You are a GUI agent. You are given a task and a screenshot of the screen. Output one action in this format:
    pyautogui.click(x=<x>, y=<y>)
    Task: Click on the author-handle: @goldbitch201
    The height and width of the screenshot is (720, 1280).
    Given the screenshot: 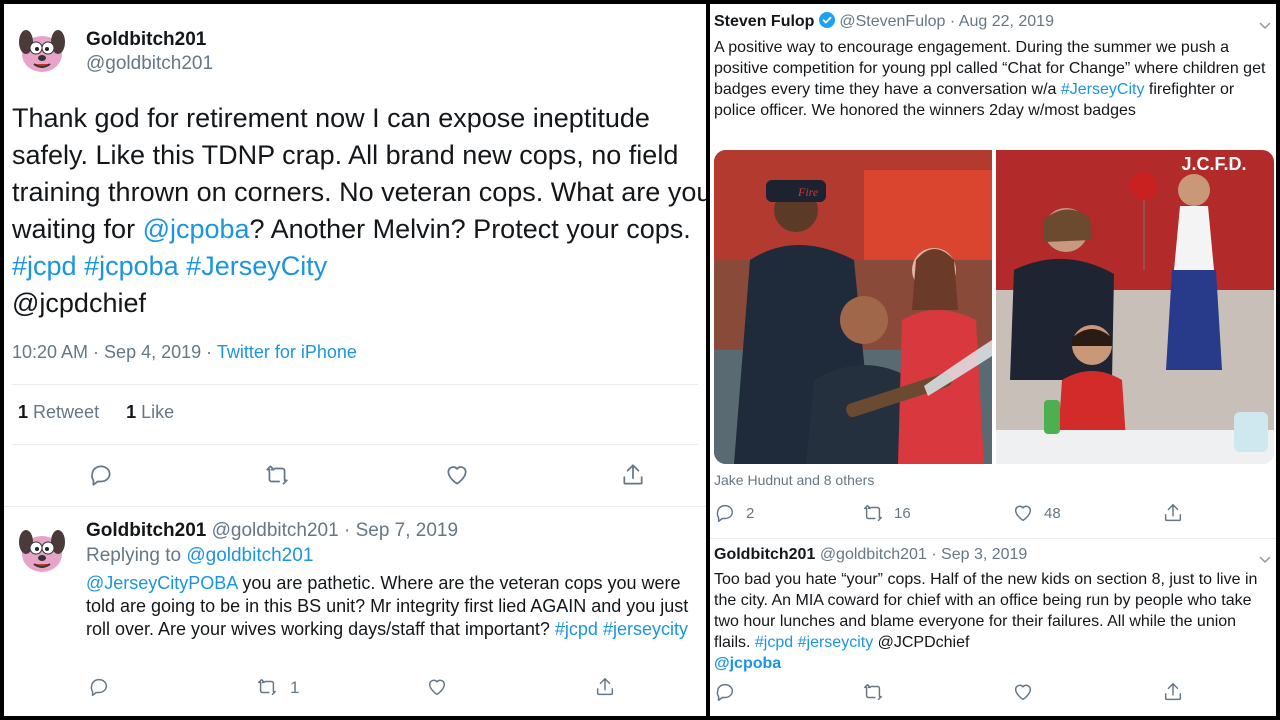 What is the action you would take?
    pyautogui.click(x=149, y=64)
    